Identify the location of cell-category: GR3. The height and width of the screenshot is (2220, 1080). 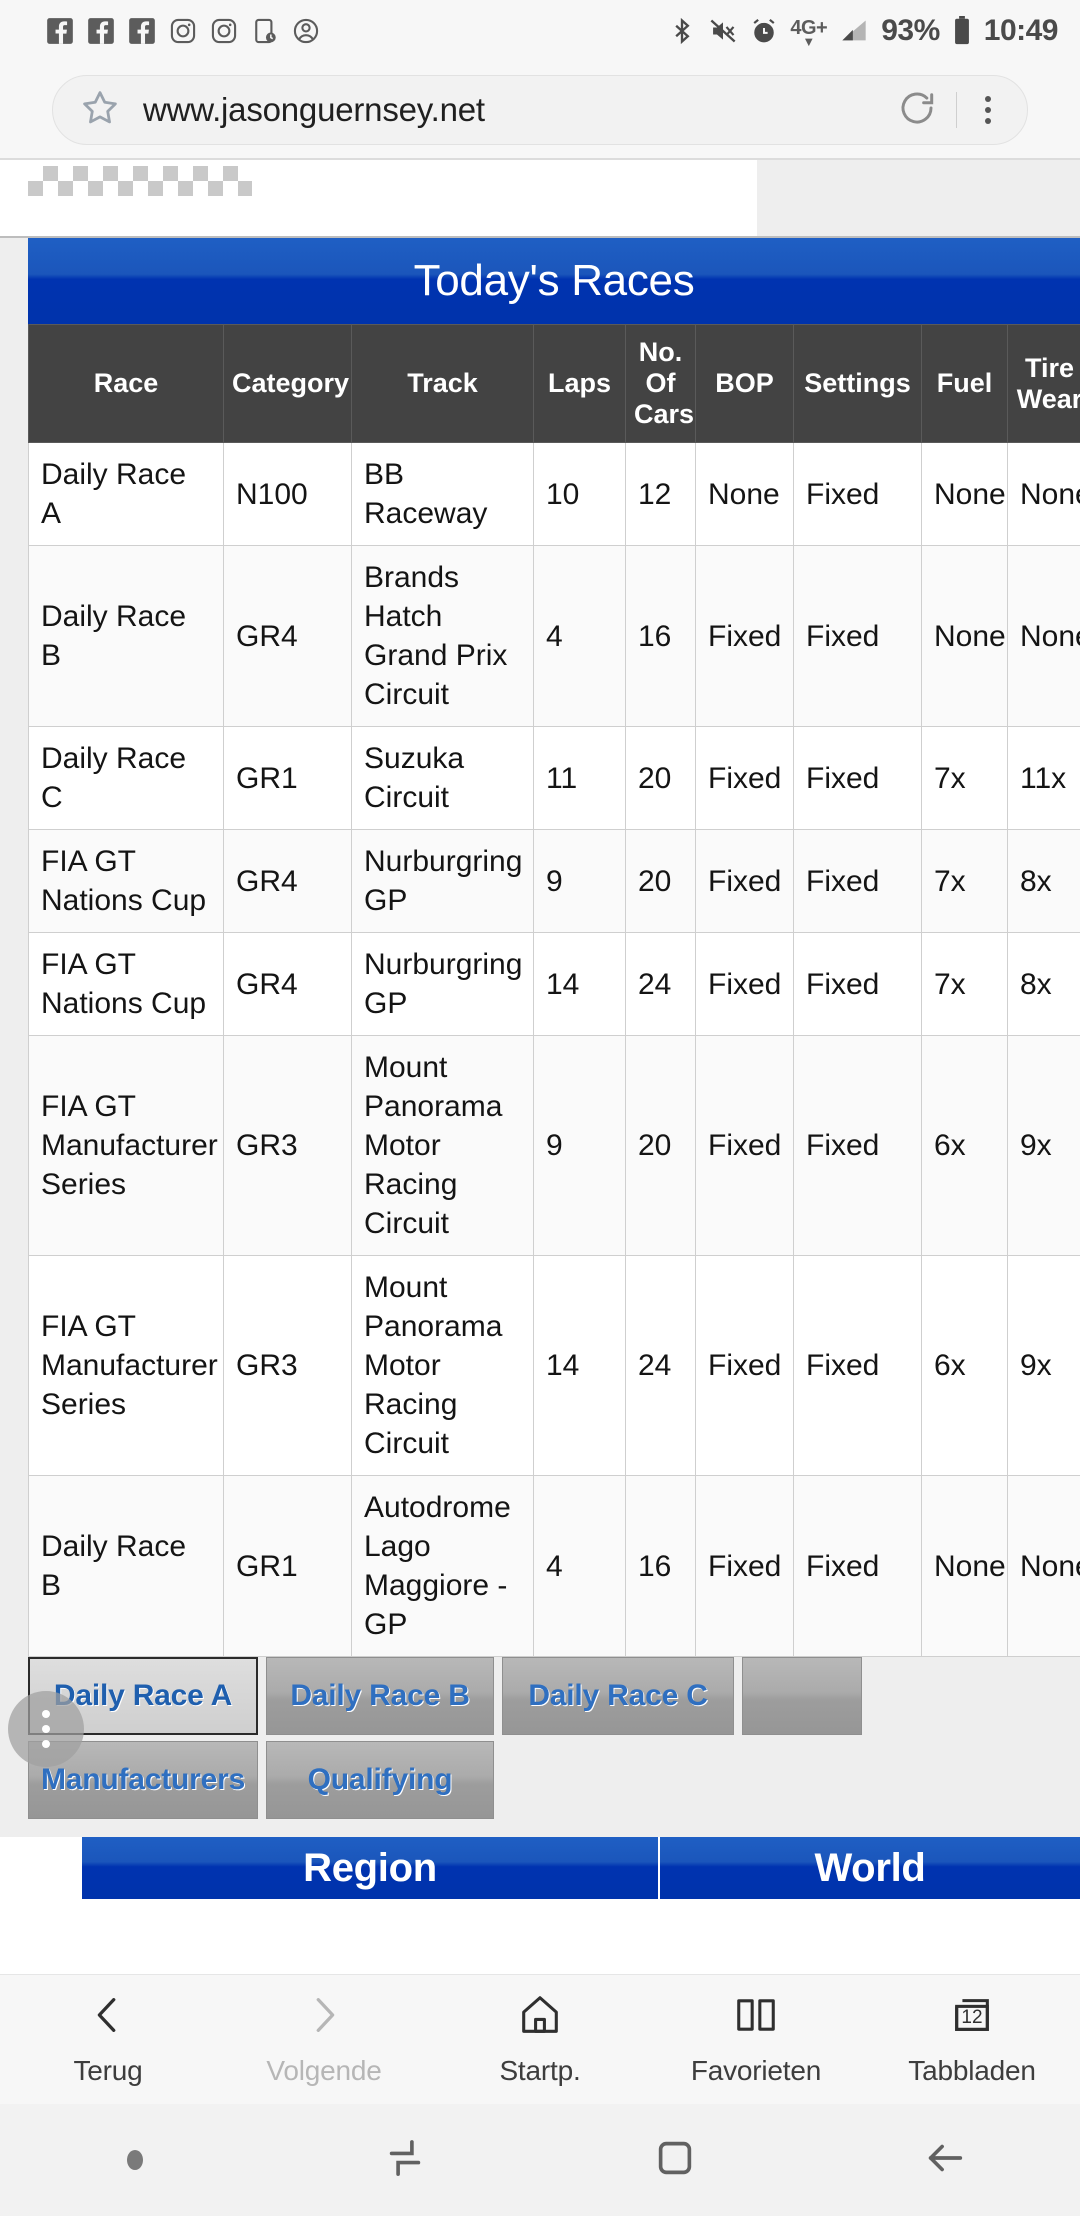
(287, 1366).